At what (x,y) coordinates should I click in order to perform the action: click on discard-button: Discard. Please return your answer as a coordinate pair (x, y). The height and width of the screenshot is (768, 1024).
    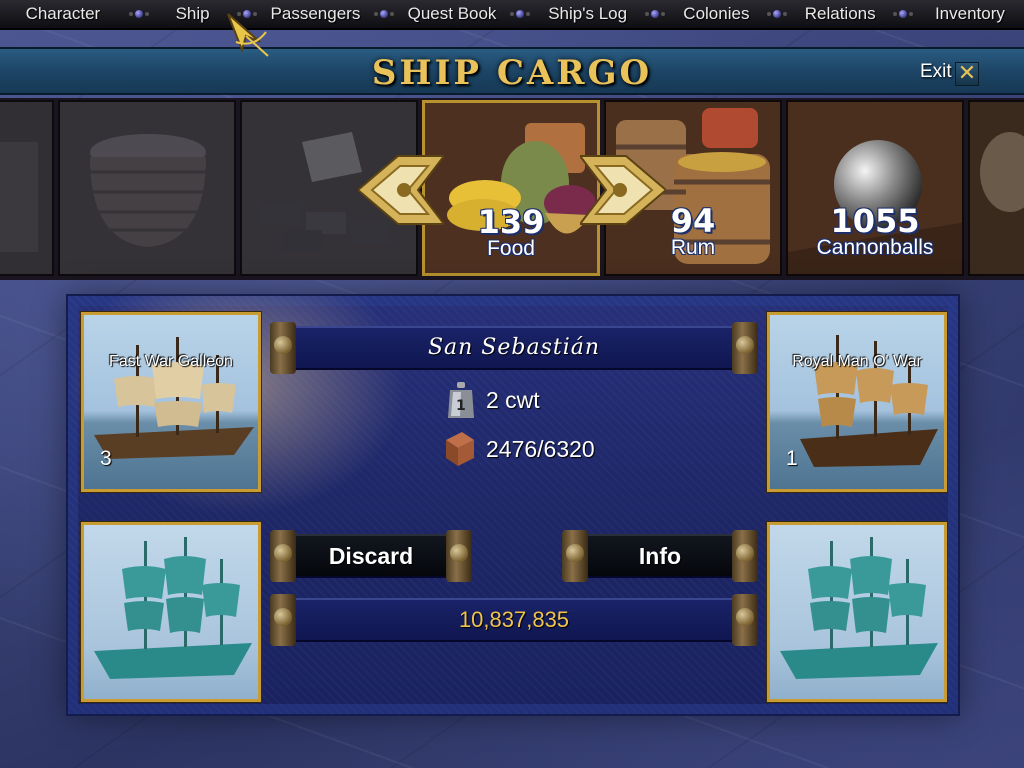
    Looking at the image, I should click on (371, 556).